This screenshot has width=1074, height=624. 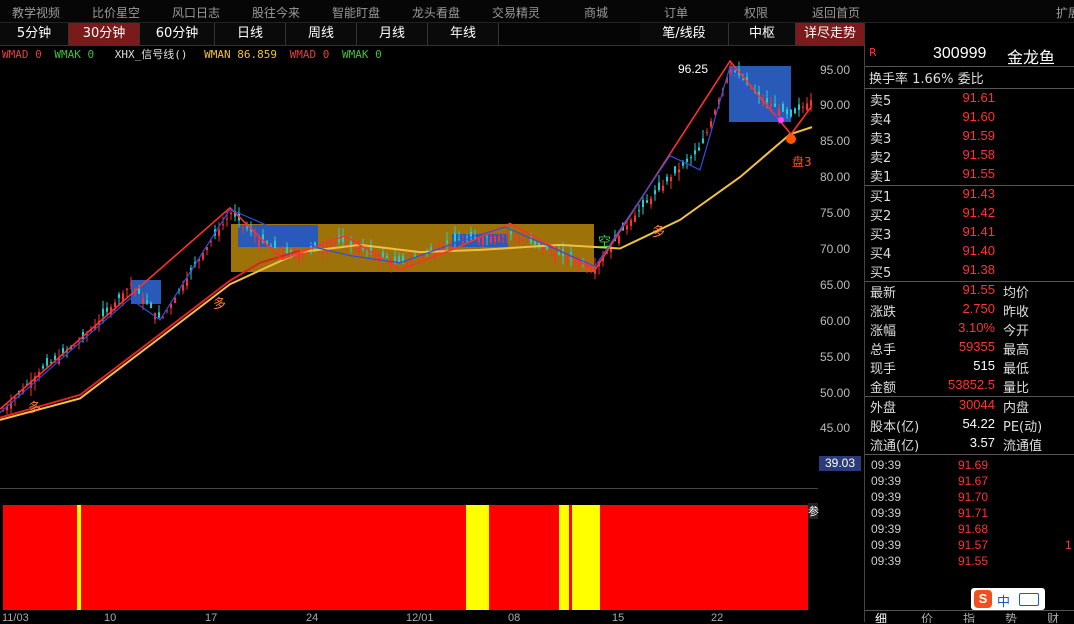 I want to click on tab-weekly: 周线, so click(x=321, y=34).